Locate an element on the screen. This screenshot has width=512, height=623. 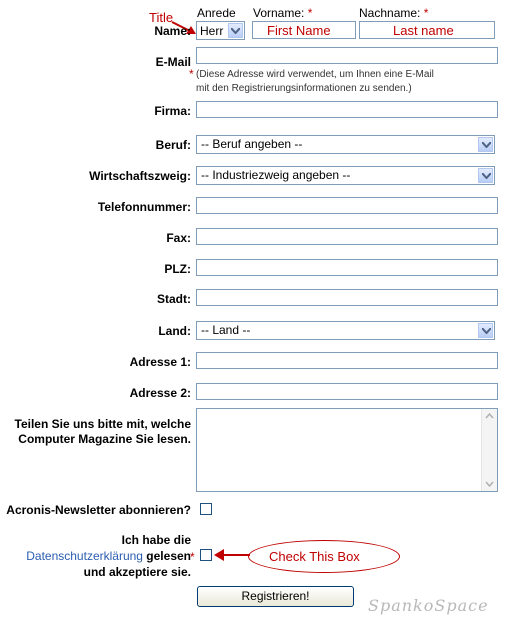
adresse2-label: Adresse 2: is located at coordinates (160, 393).